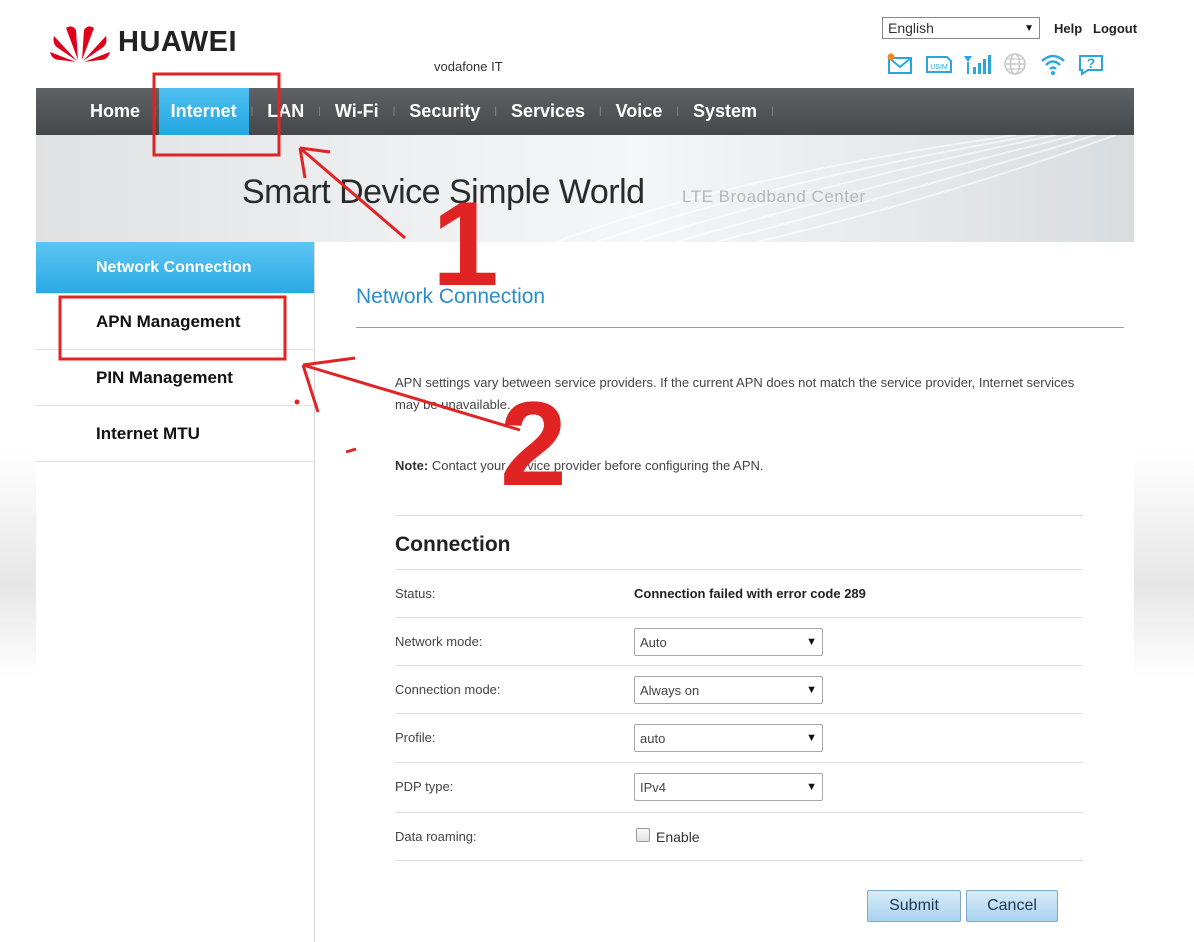 The height and width of the screenshot is (942, 1194). Describe the element at coordinates (911, 28) in the screenshot. I see `language-value: English` at that location.